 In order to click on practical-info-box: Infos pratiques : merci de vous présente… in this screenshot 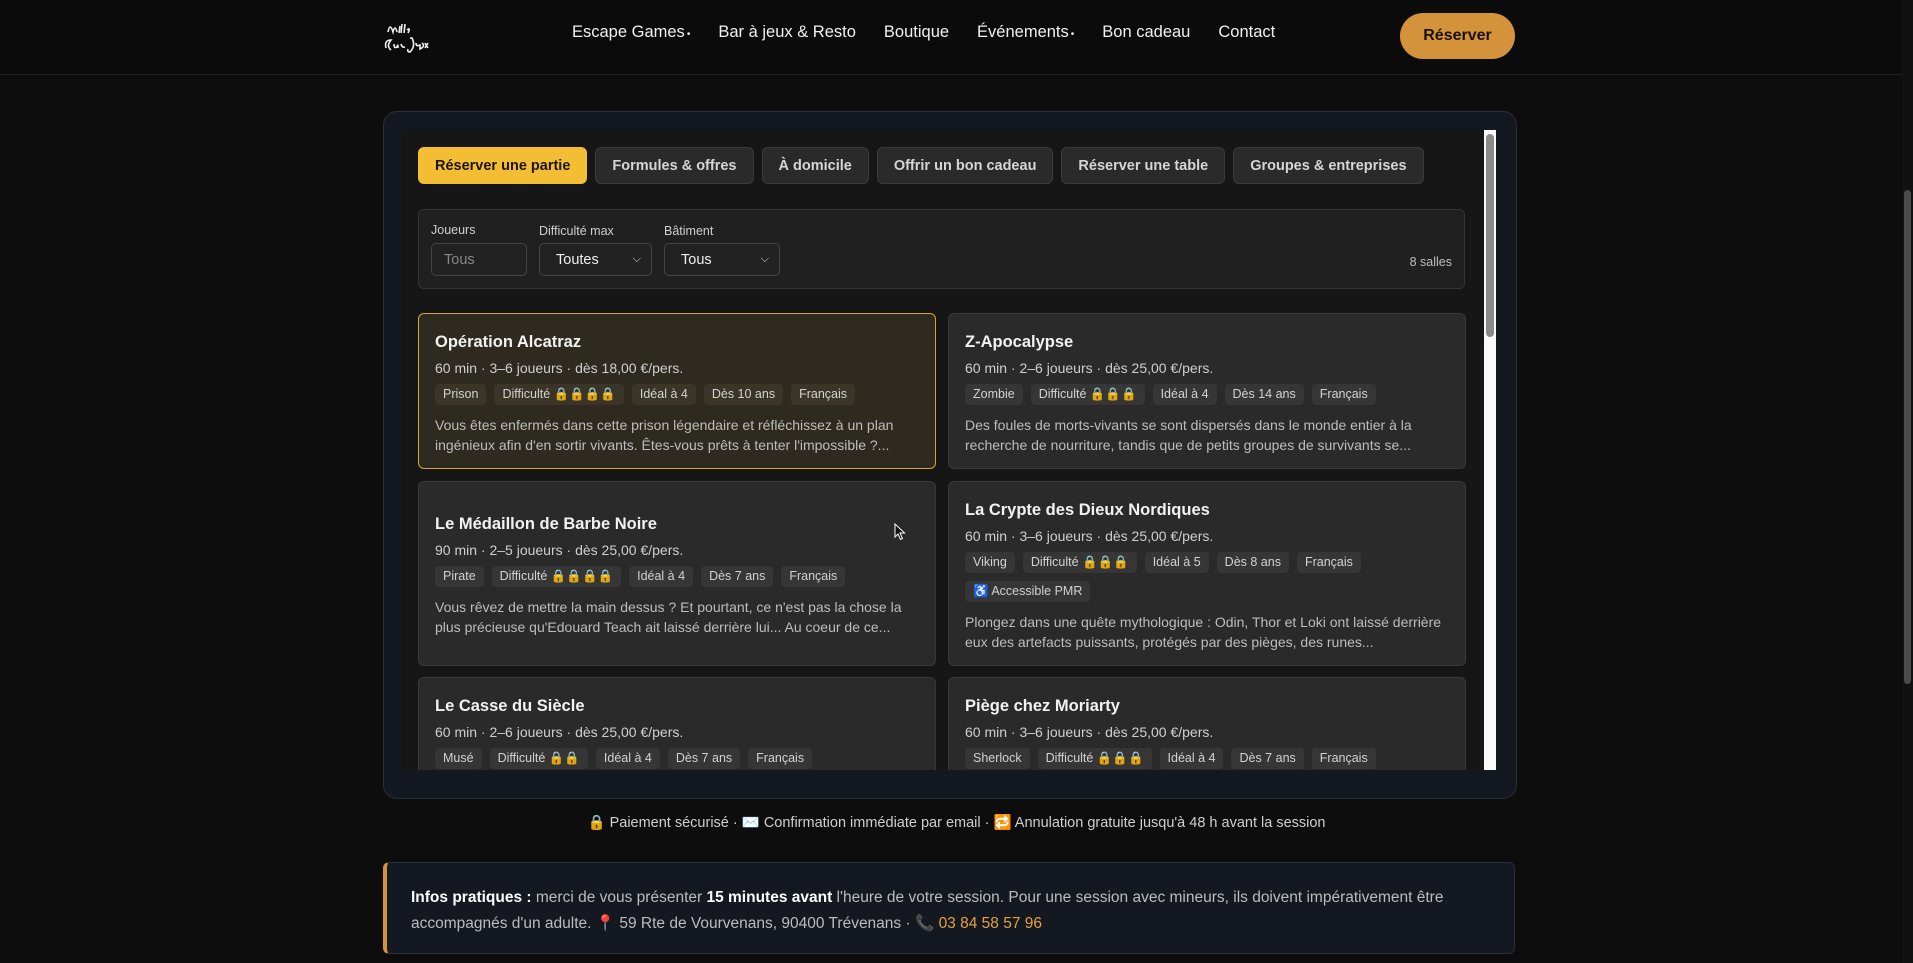, I will do `click(949, 908)`.